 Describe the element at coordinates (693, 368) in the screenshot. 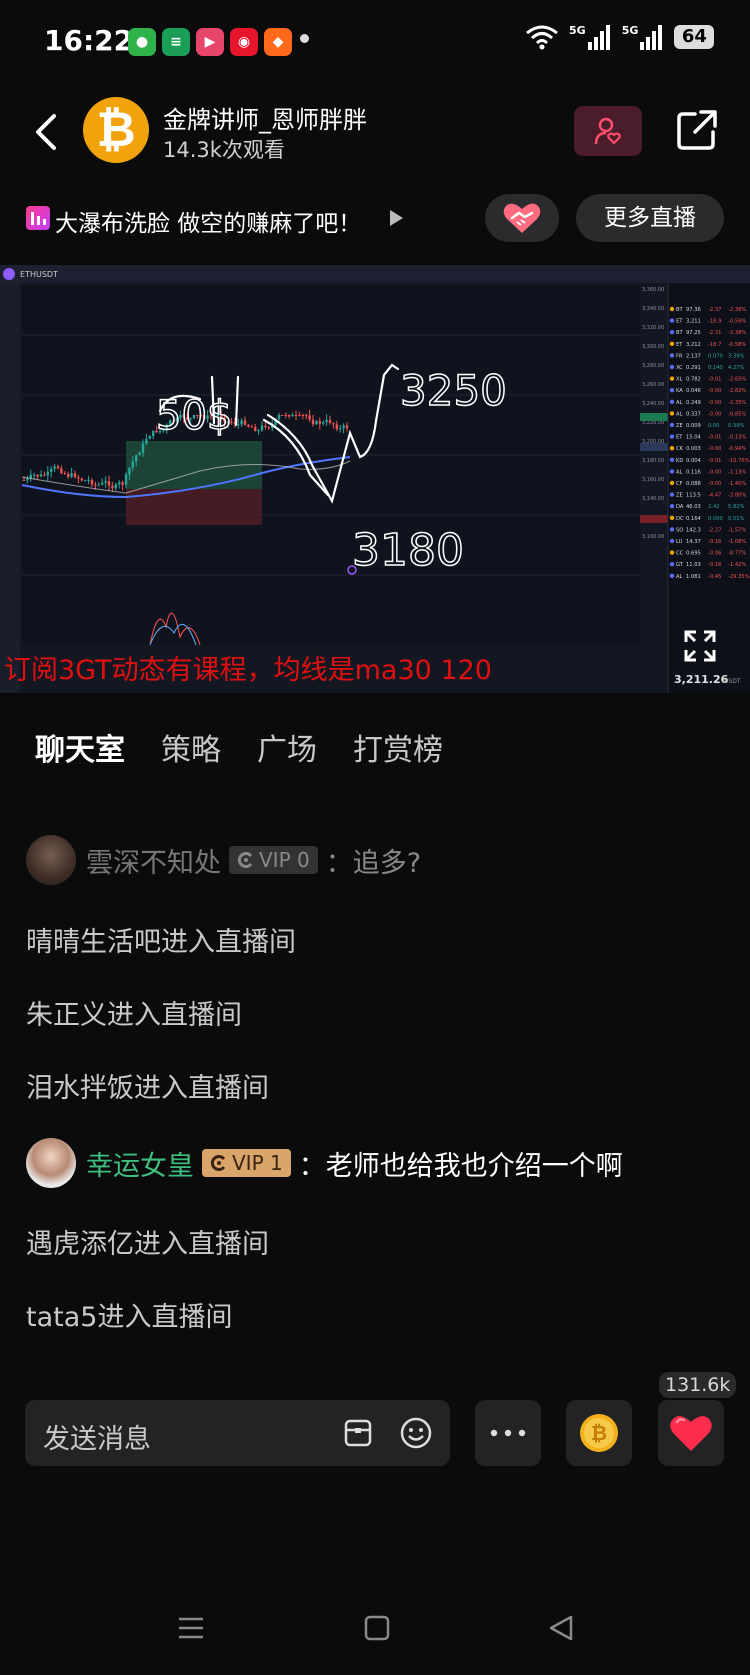

I see `watchlist-price: 0.291` at that location.